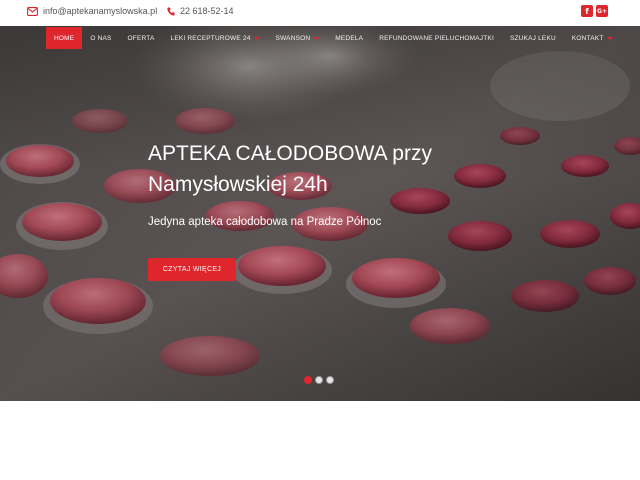 The height and width of the screenshot is (480, 640). I want to click on email-contact: info@aptekanamyslowska.pl, so click(92, 11).